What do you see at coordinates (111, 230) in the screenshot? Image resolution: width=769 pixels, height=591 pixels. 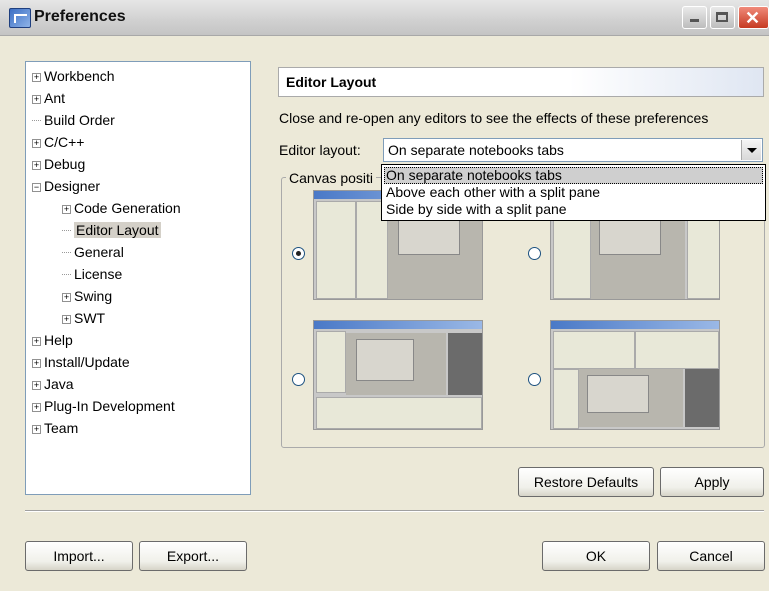 I see `tree-item-editor-layout: Editor Layout` at bounding box center [111, 230].